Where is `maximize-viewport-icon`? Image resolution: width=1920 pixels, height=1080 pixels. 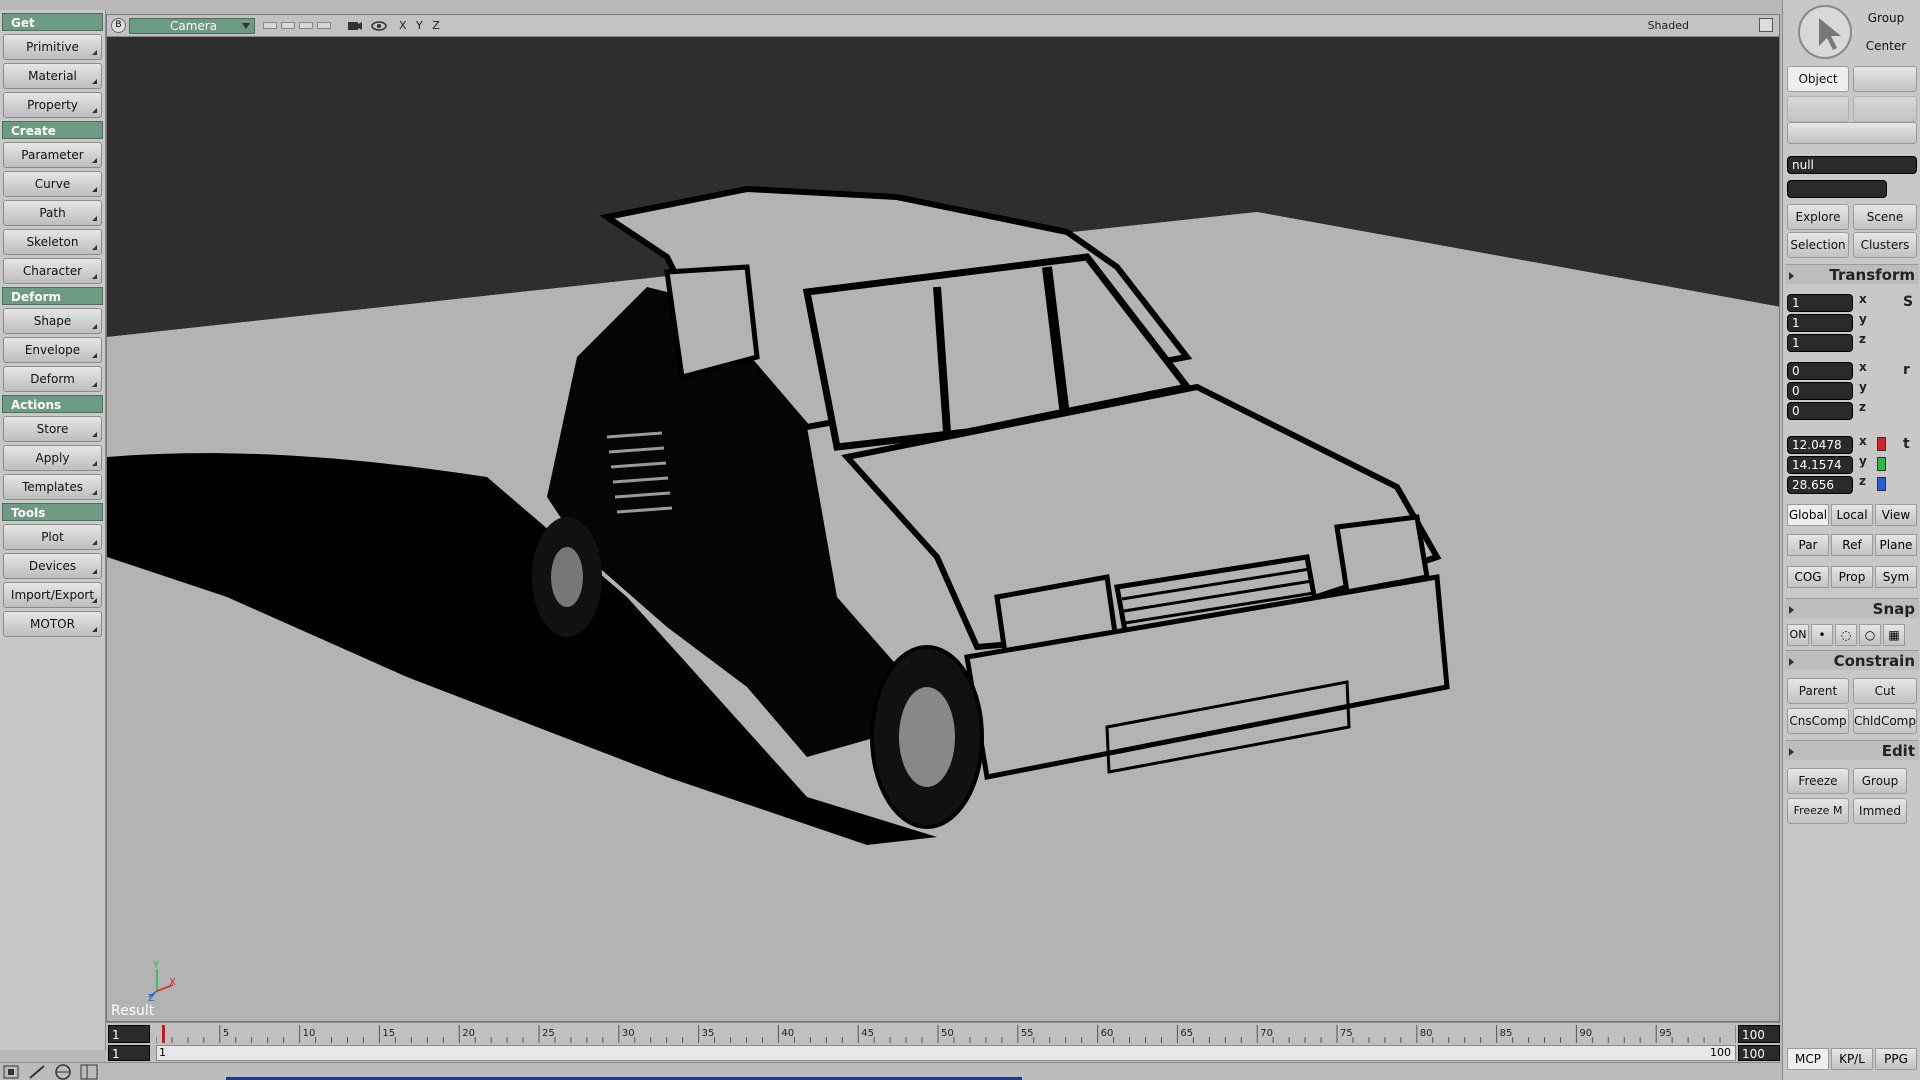 maximize-viewport-icon is located at coordinates (1766, 25).